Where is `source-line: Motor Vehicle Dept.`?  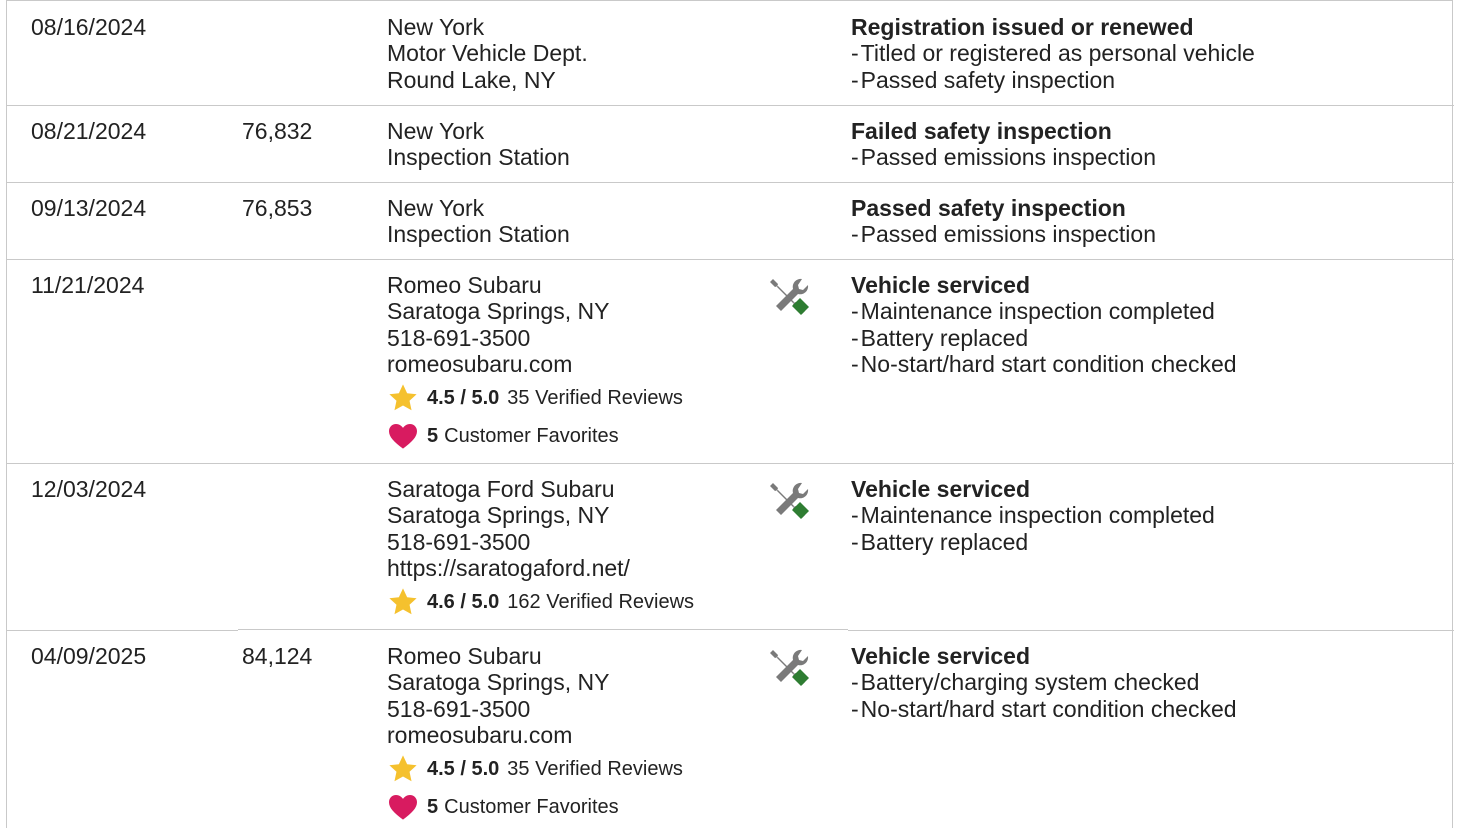 source-line: Motor Vehicle Dept. is located at coordinates (487, 53).